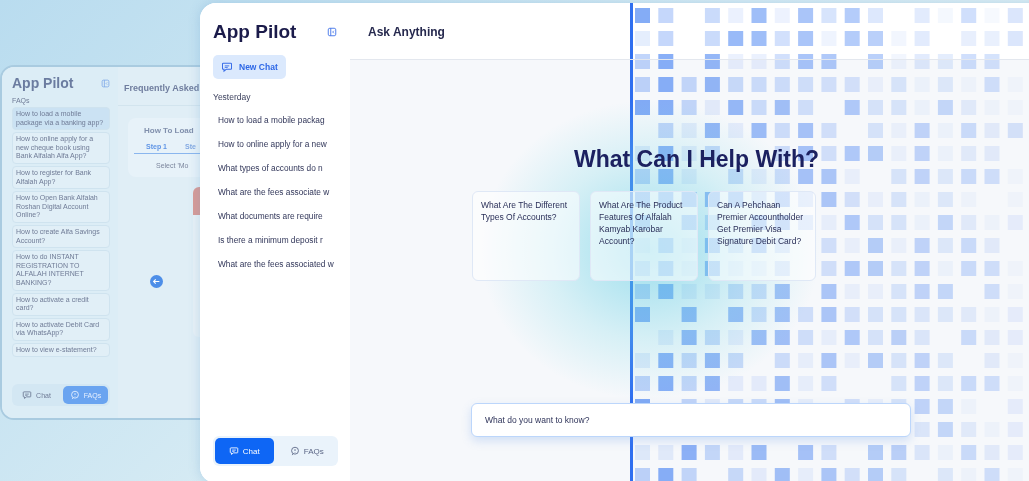 This screenshot has height=481, width=1029. What do you see at coordinates (275, 264) in the screenshot?
I see `chat-history-item: What are the fees associated w` at bounding box center [275, 264].